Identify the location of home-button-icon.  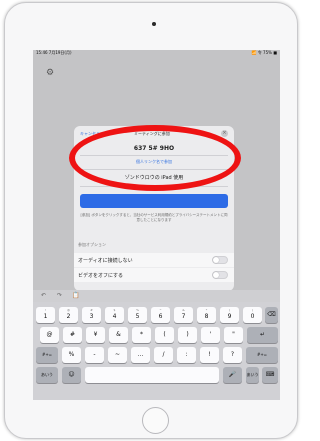
(155, 420).